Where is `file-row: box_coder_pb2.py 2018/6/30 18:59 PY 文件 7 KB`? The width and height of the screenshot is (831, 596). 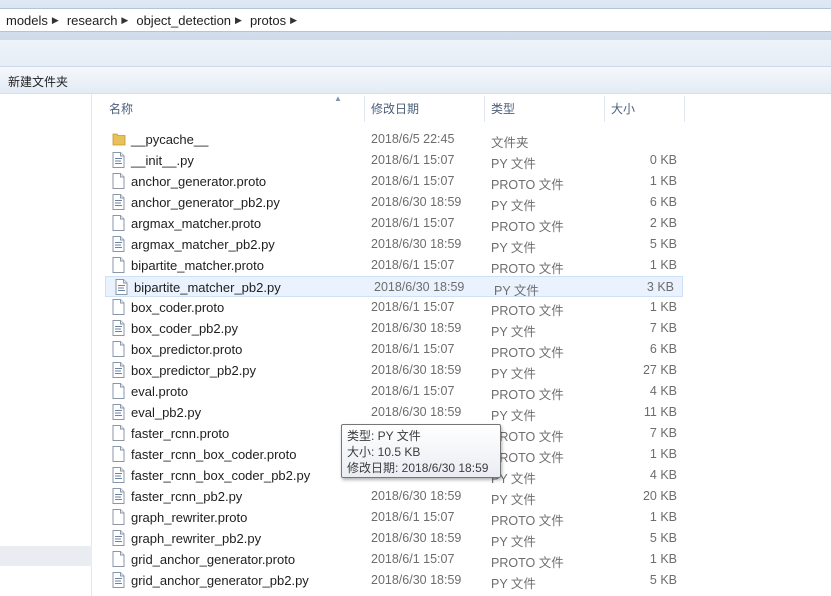
file-row: box_coder_pb2.py 2018/6/30 18:59 PY 文件 7 KB is located at coordinates (394, 328).